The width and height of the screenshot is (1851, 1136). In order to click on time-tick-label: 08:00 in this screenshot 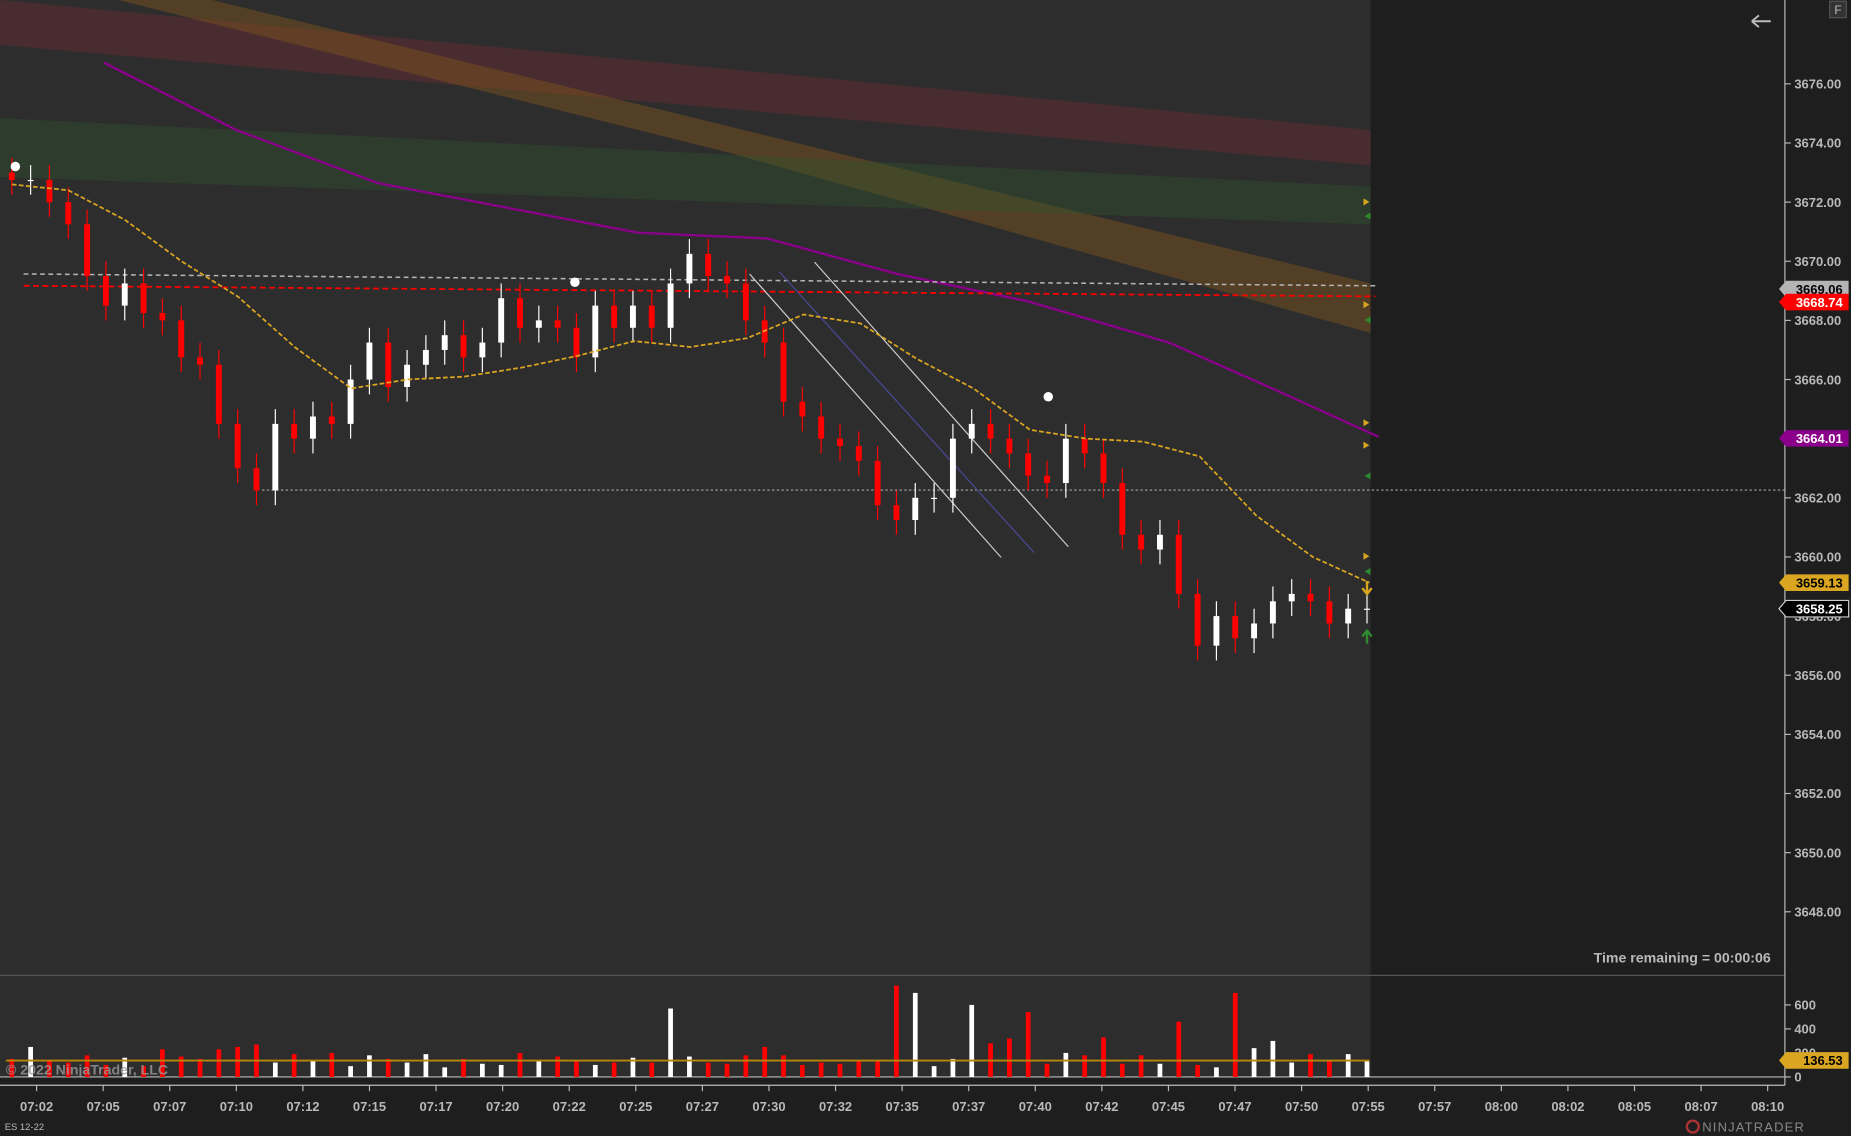, I will do `click(1501, 1106)`.